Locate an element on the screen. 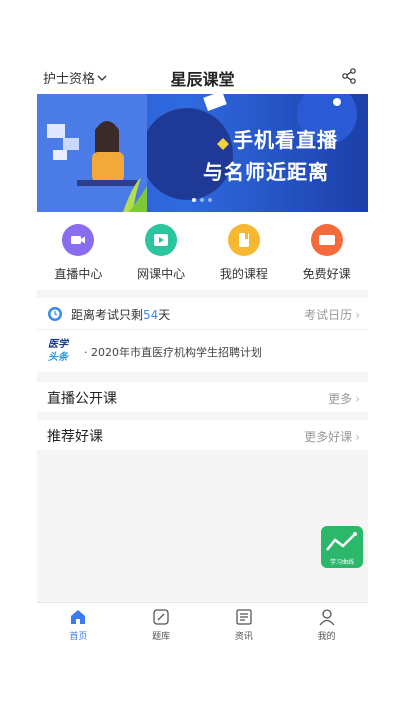 Image resolution: width=400 pixels, height=704 pixels. nav-my-courses: 我的课程 is located at coordinates (244, 251).